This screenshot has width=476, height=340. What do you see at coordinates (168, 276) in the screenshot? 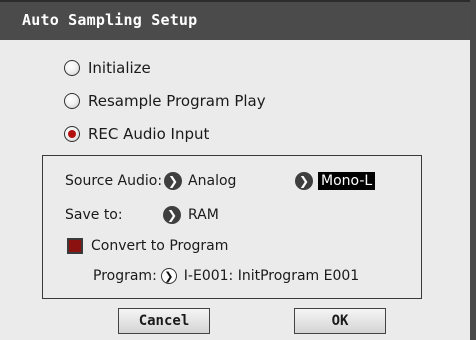
I see `program-arrow-icon: ❯` at bounding box center [168, 276].